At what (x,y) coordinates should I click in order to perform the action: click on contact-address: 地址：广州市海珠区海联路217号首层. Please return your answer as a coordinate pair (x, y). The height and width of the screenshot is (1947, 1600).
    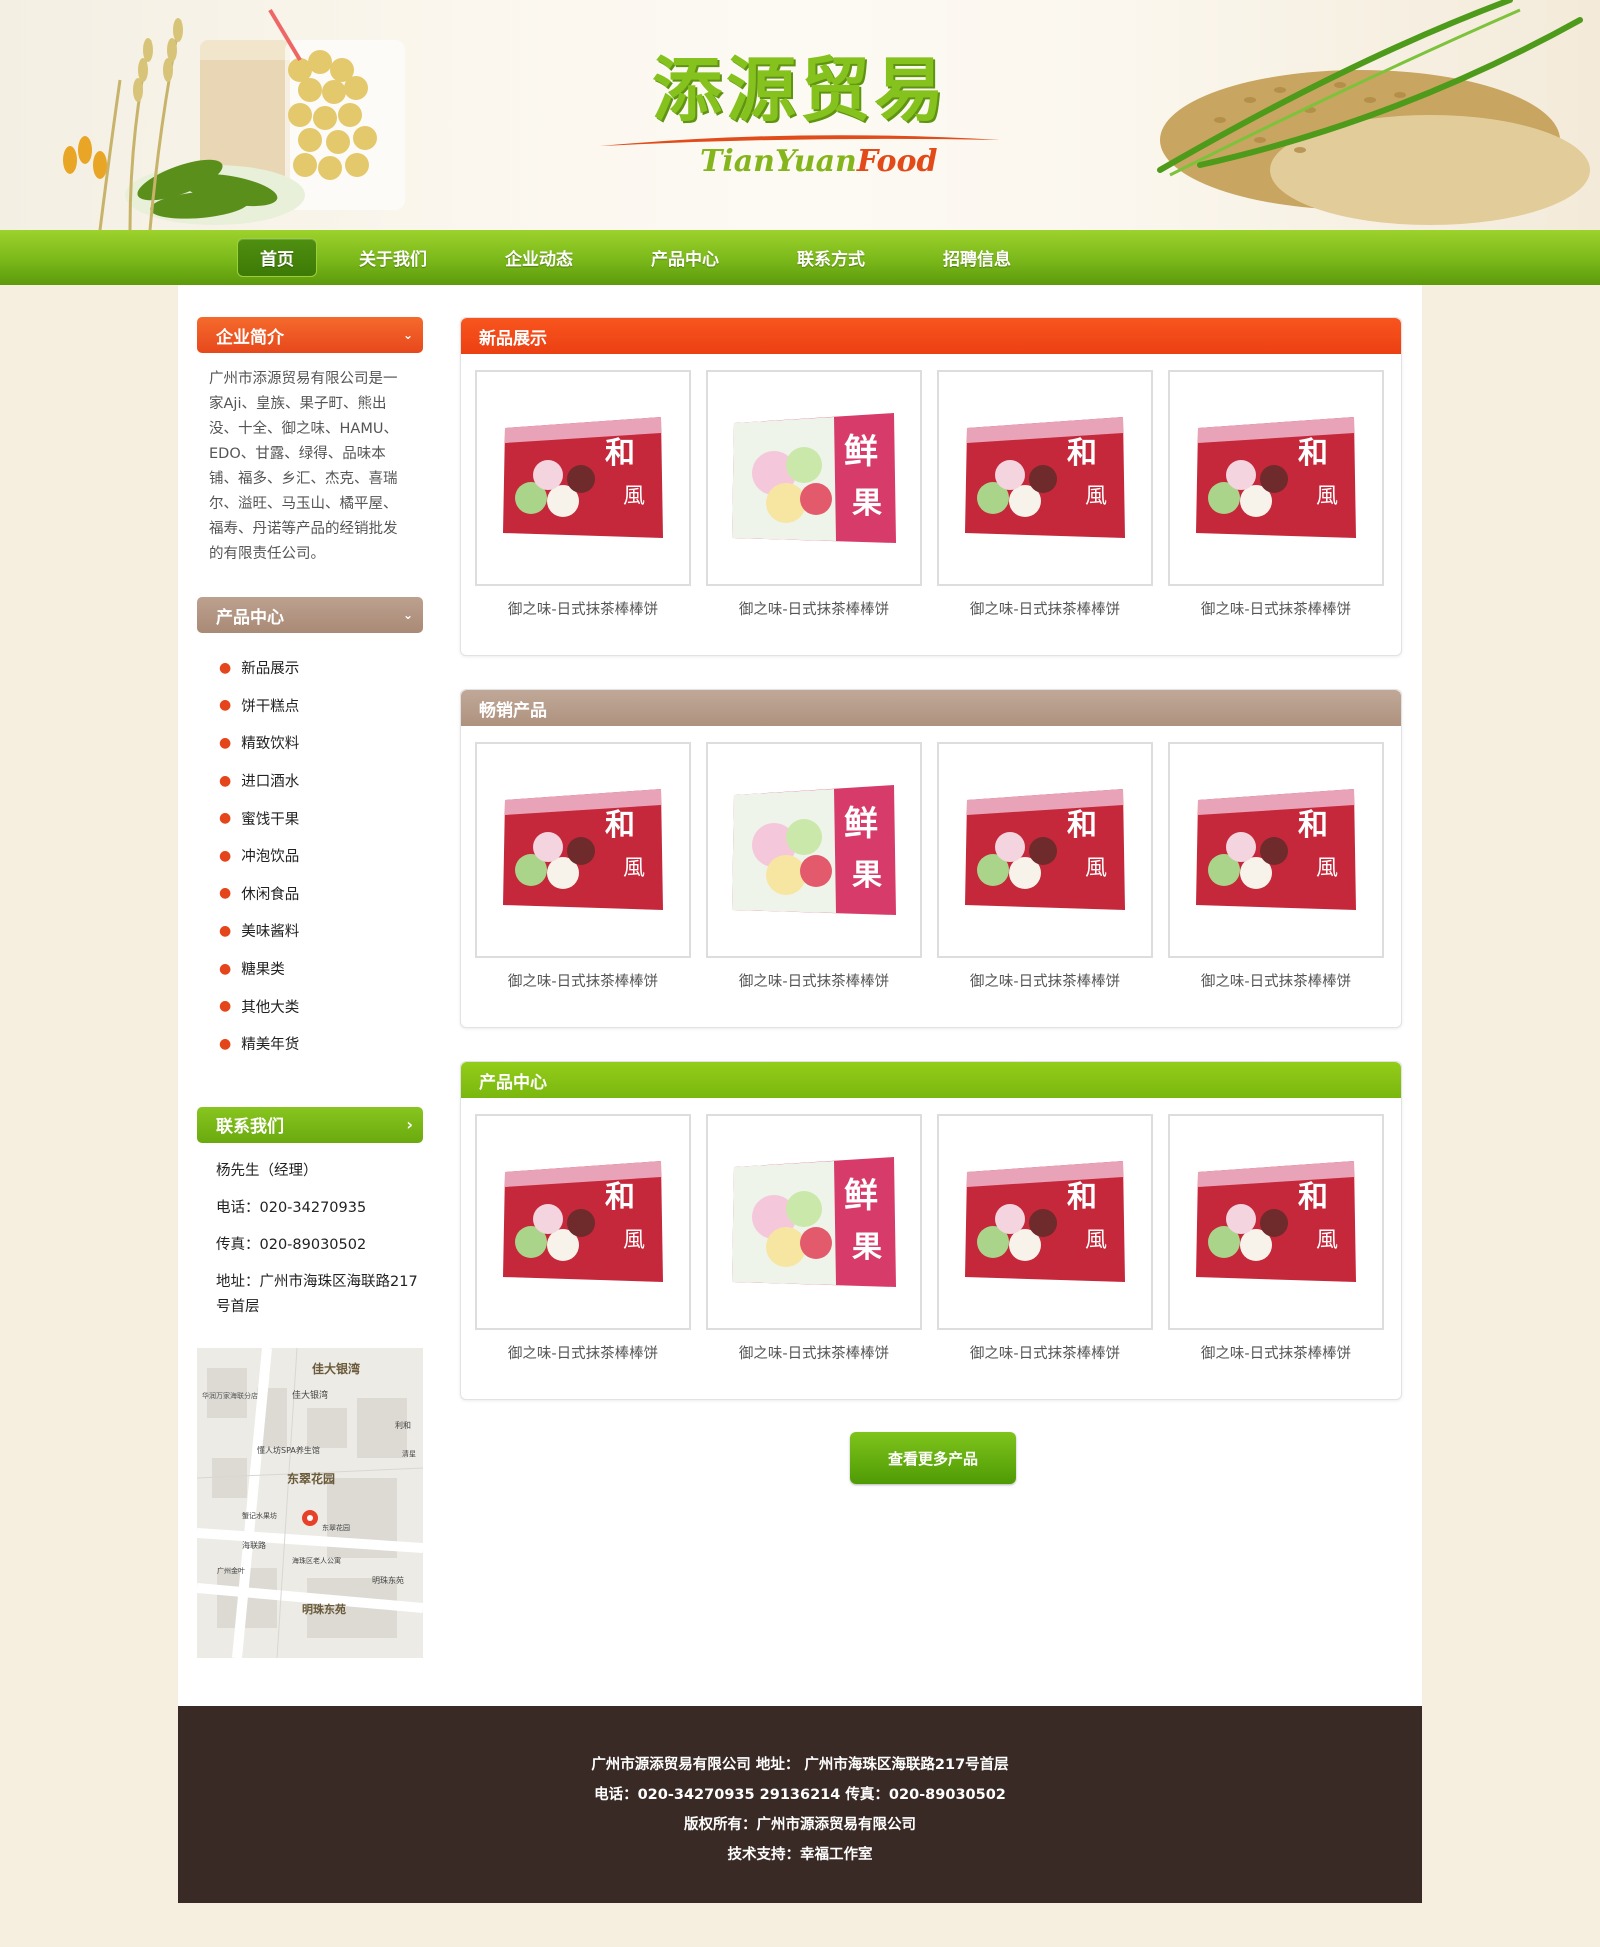
    Looking at the image, I should click on (317, 1294).